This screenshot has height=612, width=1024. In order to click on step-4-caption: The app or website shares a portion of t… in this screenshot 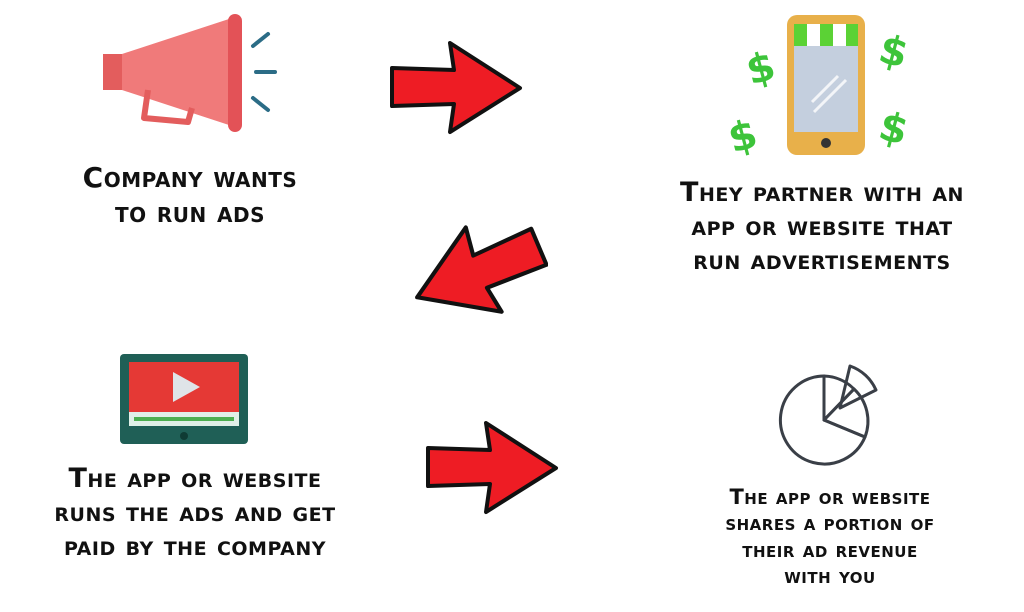, I will do `click(830, 536)`.